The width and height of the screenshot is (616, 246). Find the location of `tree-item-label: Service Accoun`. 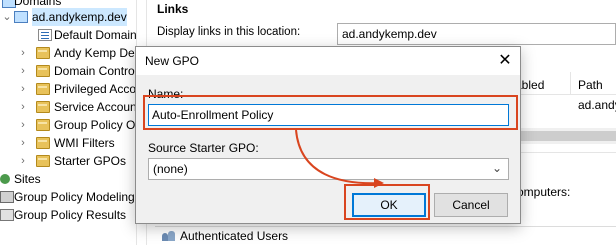

tree-item-label: Service Accoun is located at coordinates (95, 107).